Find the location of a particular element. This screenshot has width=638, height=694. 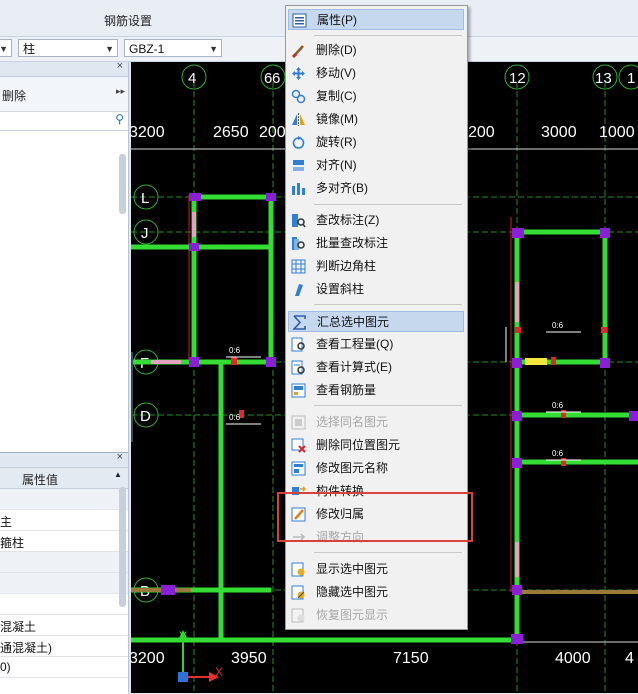

menu-item-view-quantity: 查看工程量(Q) is located at coordinates (376, 344).